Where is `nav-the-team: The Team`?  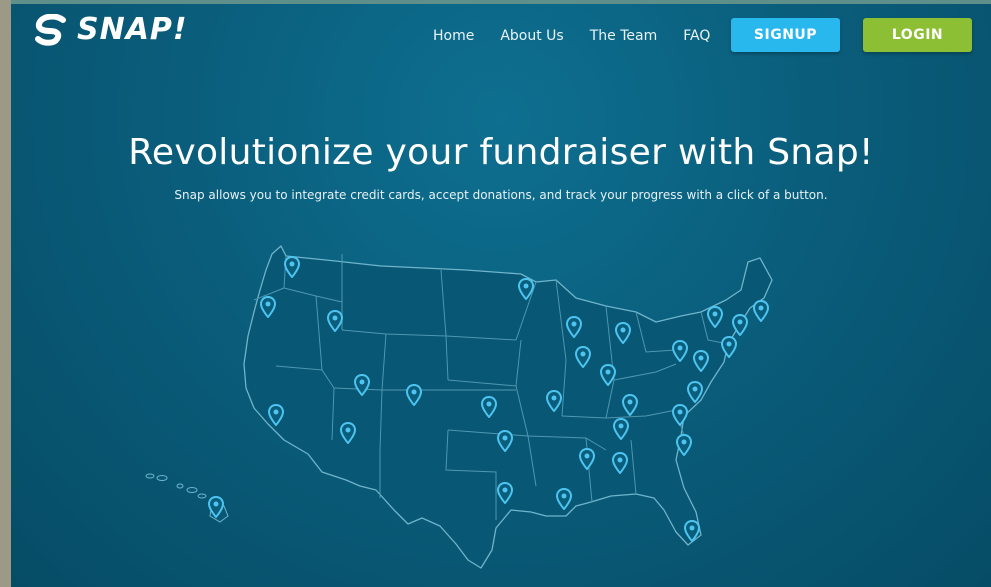 nav-the-team: The Team is located at coordinates (624, 36).